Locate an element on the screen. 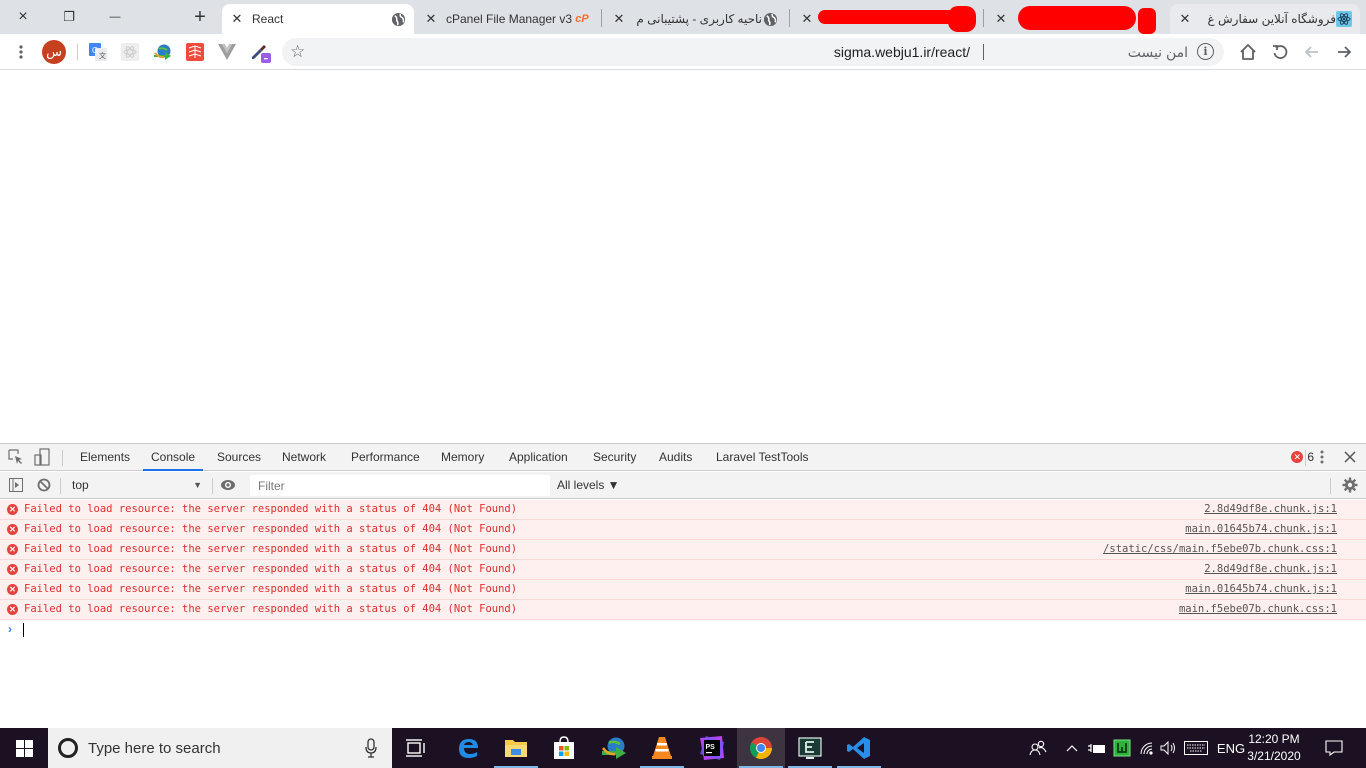 Image resolution: width=1366 pixels, height=768 pixels. react-devtools-extension is located at coordinates (130, 52).